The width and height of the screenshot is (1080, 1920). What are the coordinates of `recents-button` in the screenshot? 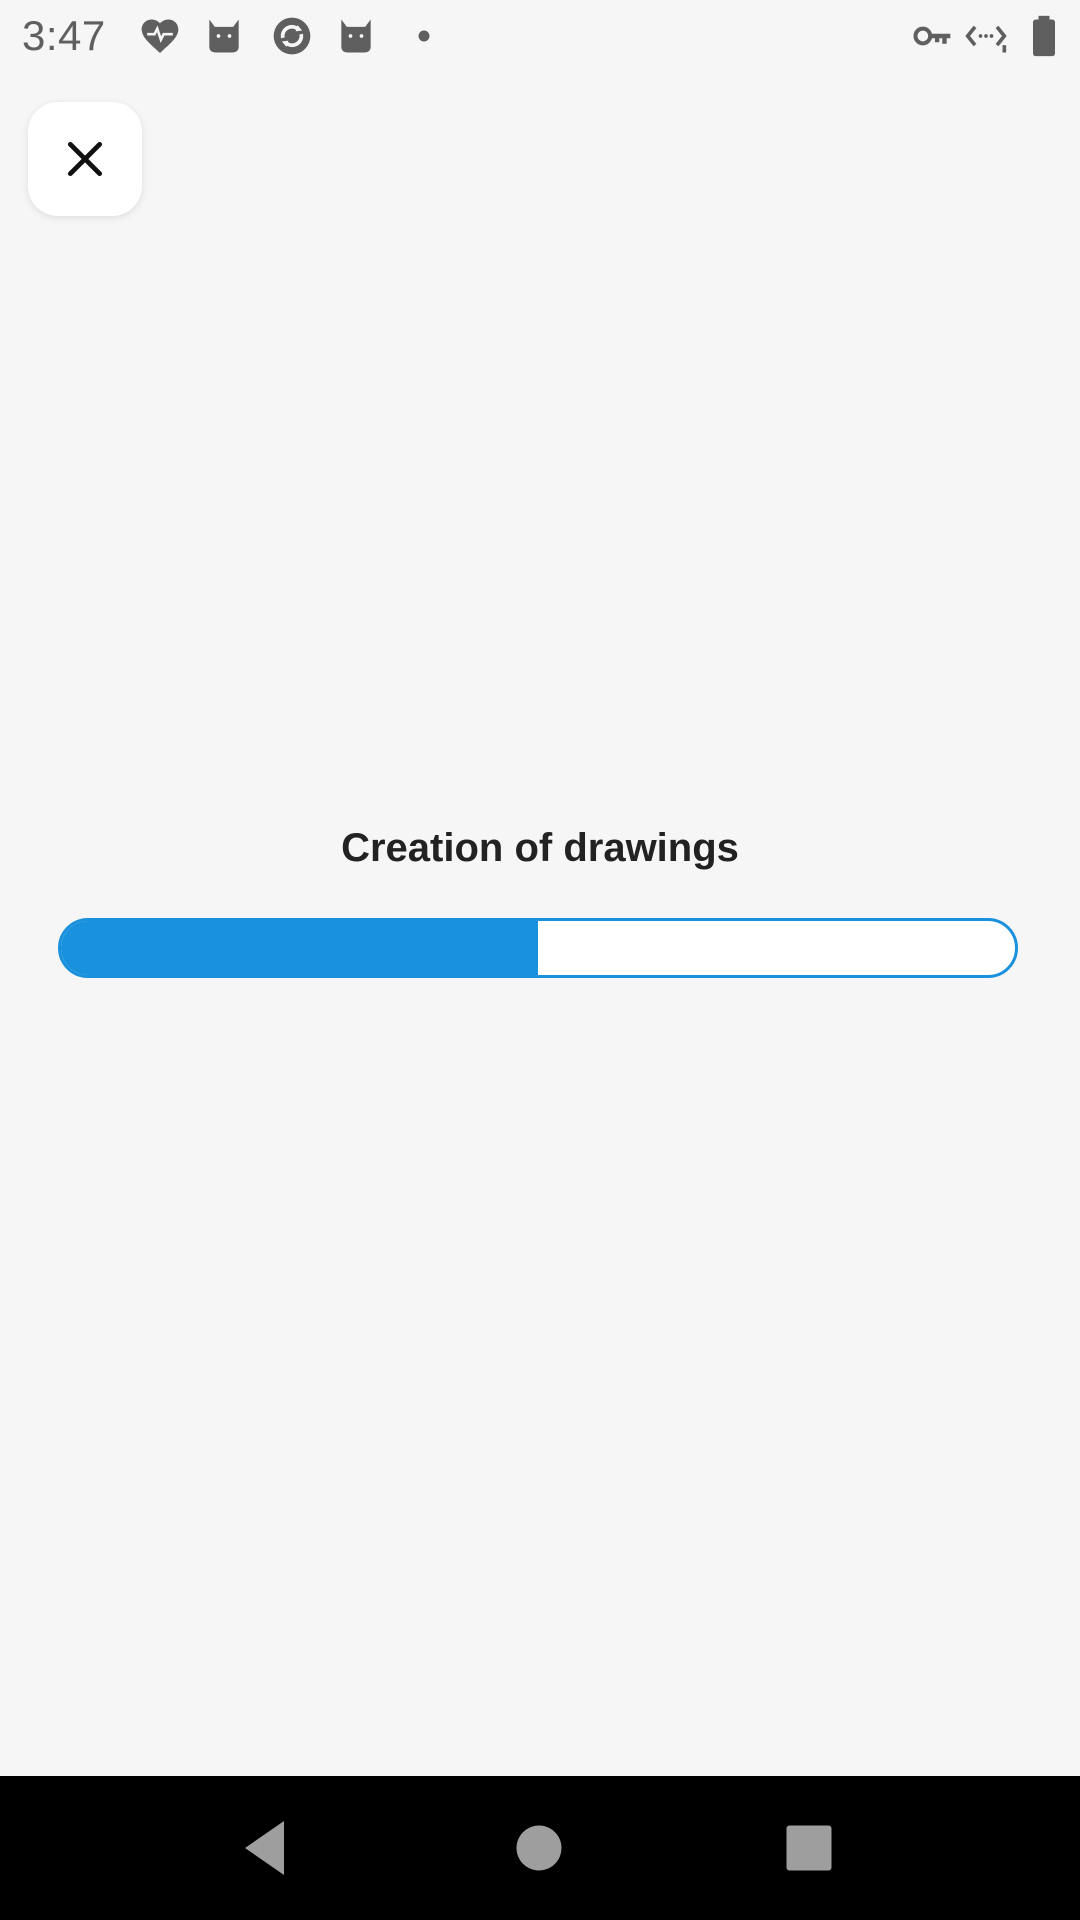 It's located at (809, 1848).